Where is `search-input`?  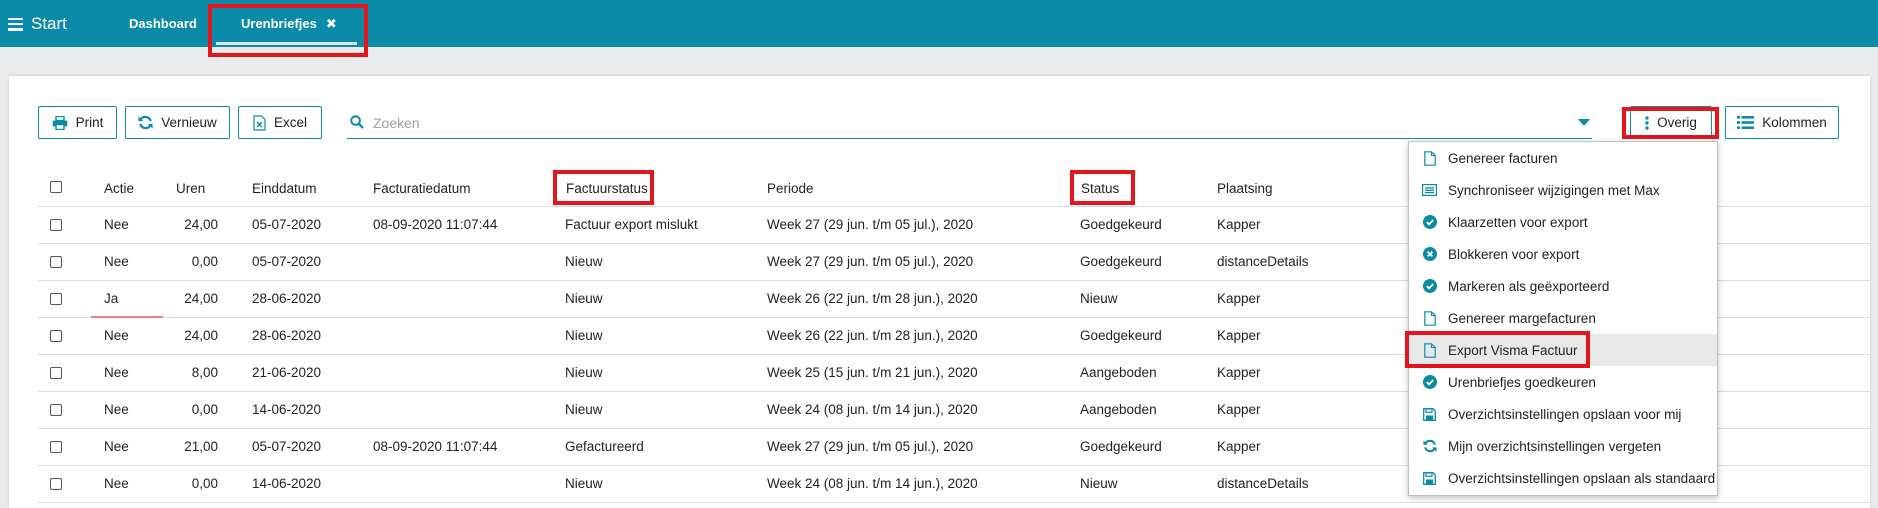 search-input is located at coordinates (963, 123).